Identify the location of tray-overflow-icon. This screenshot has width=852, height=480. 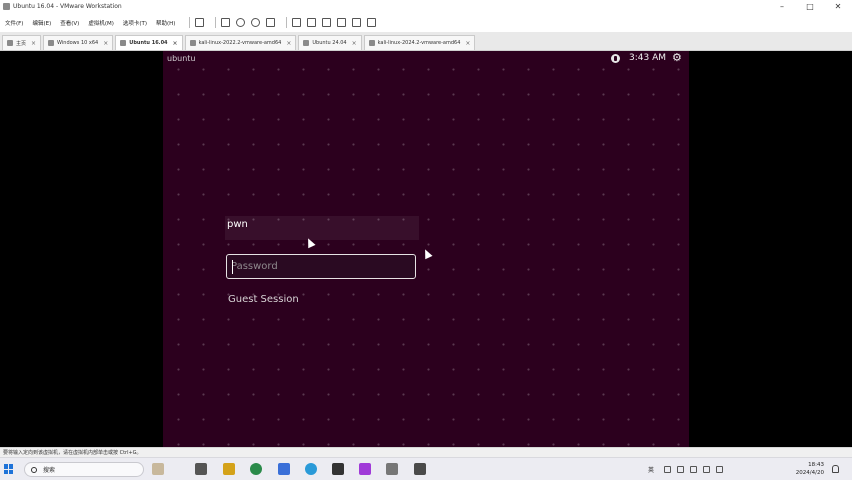
(668, 469).